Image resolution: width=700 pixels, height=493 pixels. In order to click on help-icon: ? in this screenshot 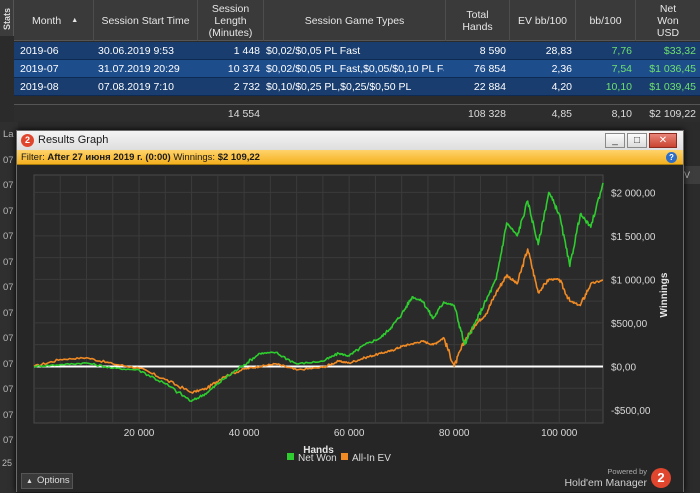, I will do `click(671, 157)`.